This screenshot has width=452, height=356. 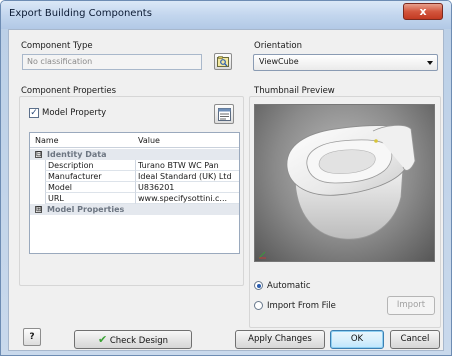 What do you see at coordinates (258, 285) in the screenshot?
I see `automatic-radio` at bounding box center [258, 285].